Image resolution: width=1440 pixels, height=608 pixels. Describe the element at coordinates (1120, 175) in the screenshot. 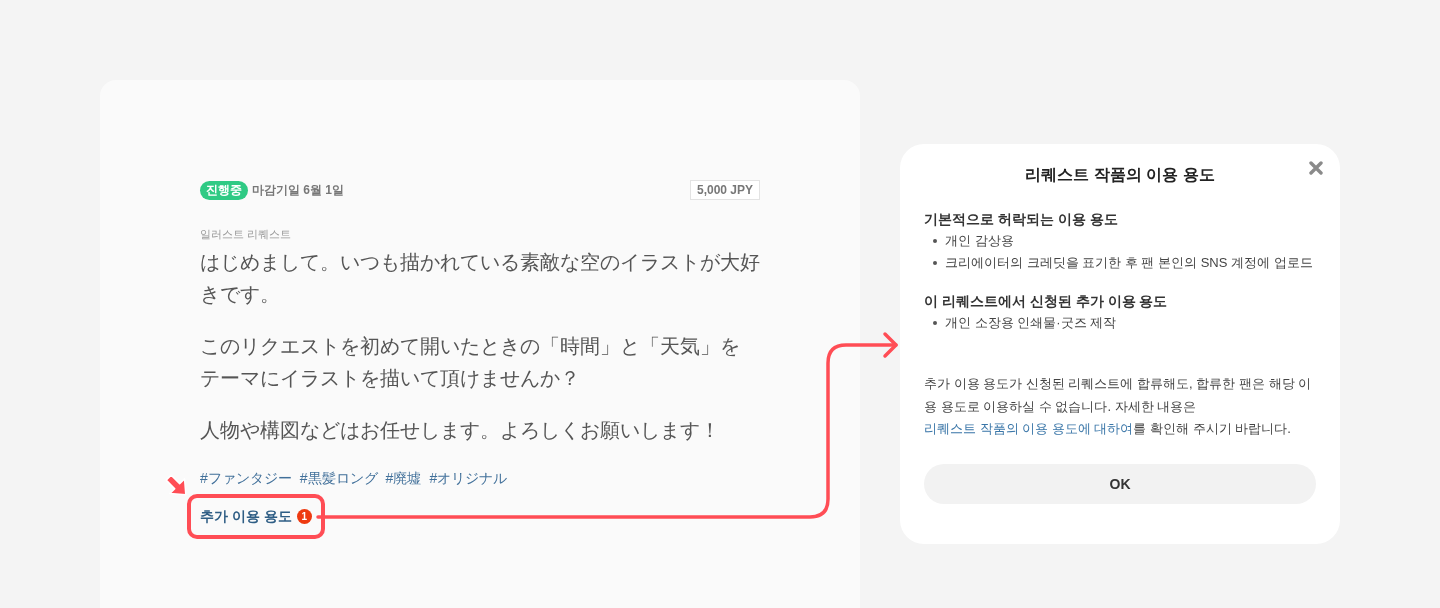

I see `dialog-title: 리퀘스트 작품의 이용 용도` at that location.